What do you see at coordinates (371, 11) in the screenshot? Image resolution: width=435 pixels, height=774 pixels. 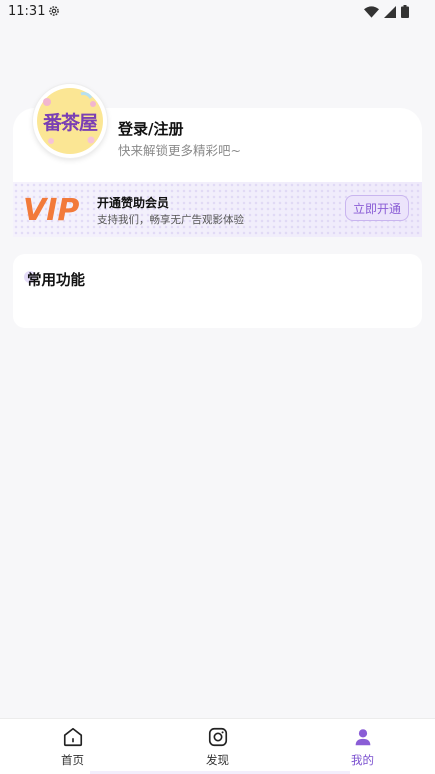 I see `wifi-icon` at bounding box center [371, 11].